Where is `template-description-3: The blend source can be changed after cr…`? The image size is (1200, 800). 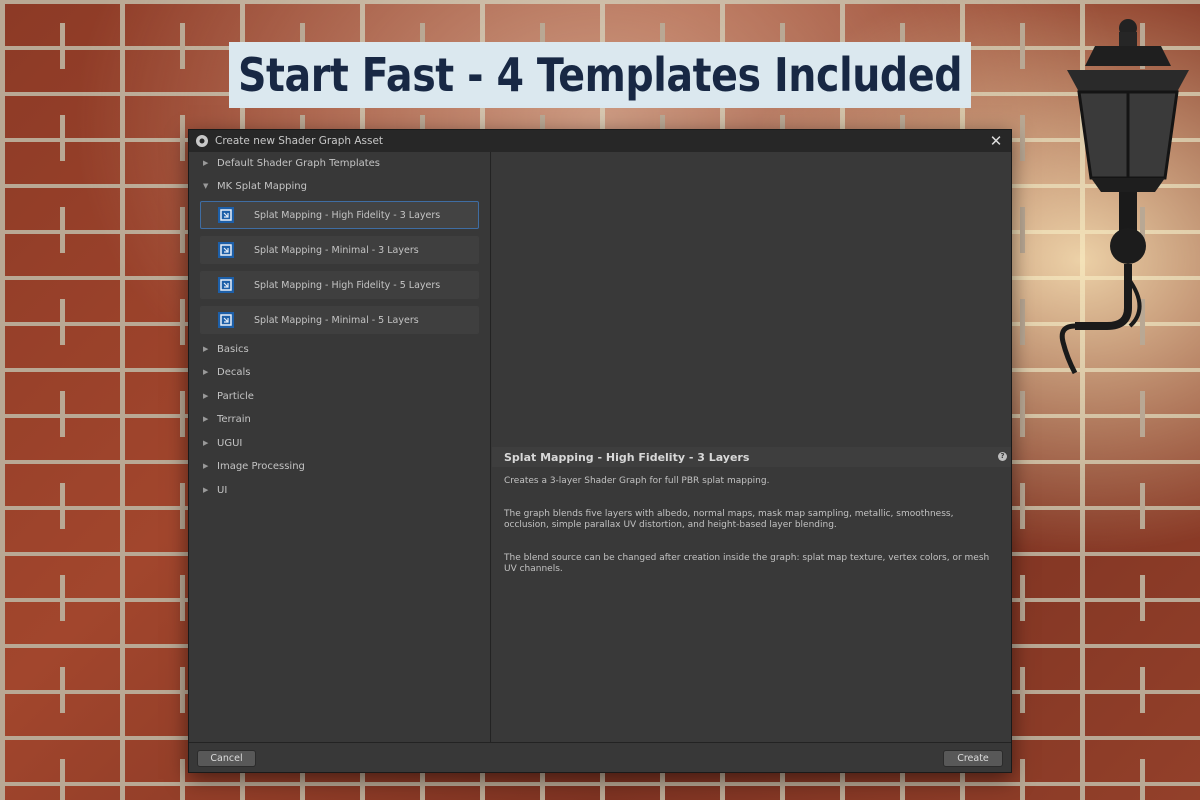
template-description-3: The blend source can be changed after cr… is located at coordinates (747, 563).